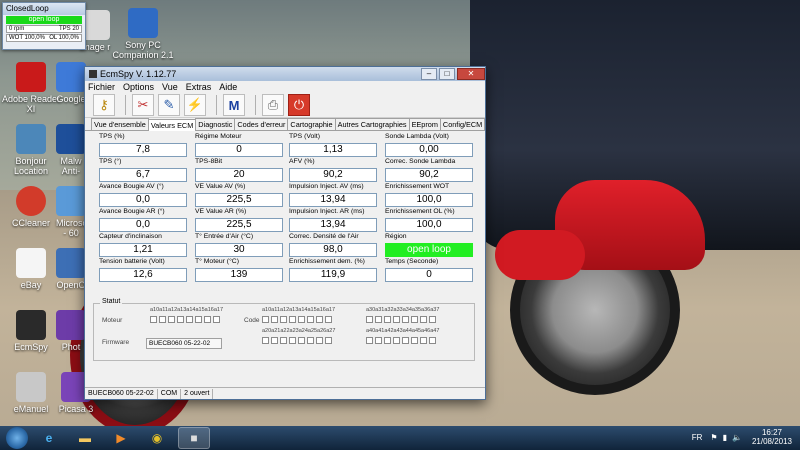  I want to click on maximize-button: □, so click(447, 74).